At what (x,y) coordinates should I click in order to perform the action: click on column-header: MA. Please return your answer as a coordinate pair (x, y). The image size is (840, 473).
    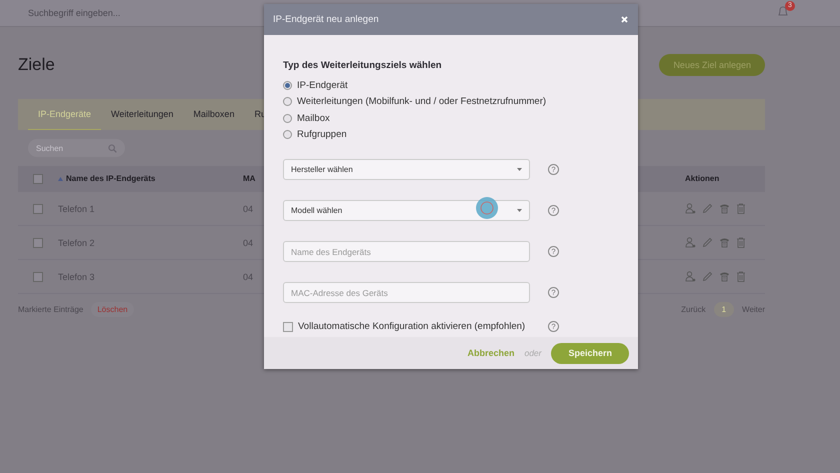
    Looking at the image, I should click on (249, 178).